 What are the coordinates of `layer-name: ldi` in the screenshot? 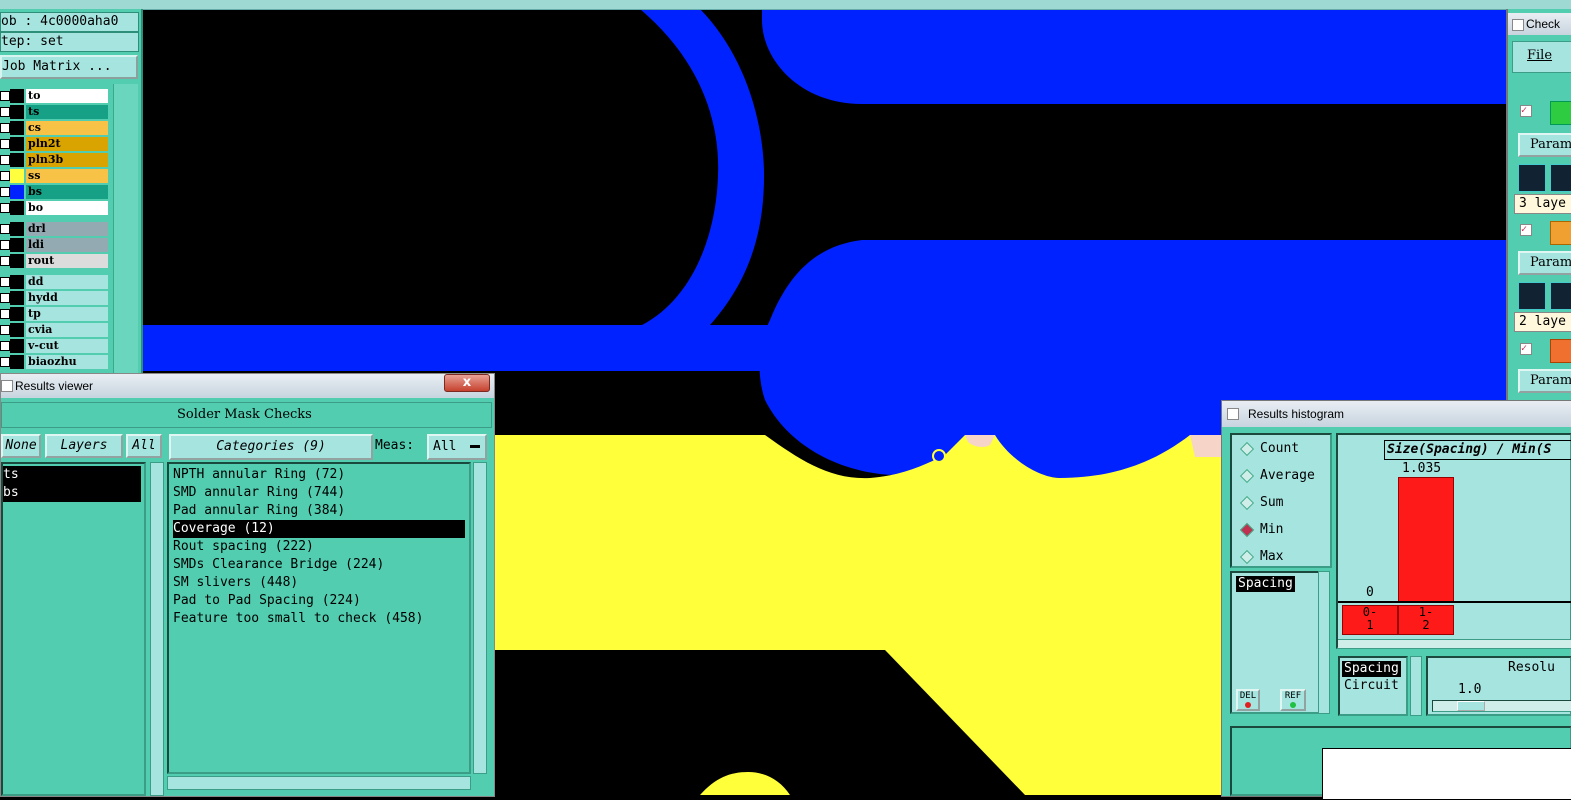 It's located at (67, 245).